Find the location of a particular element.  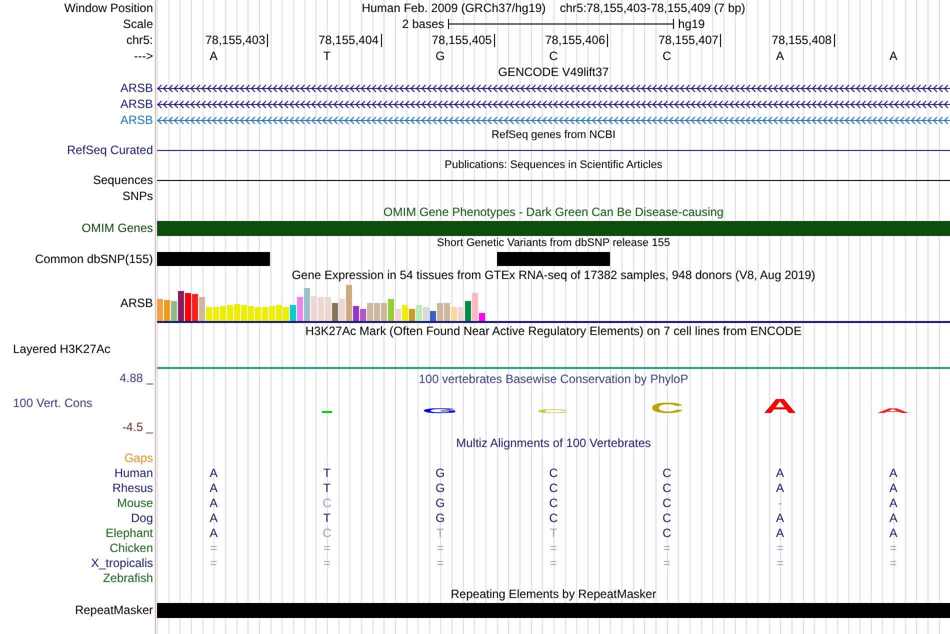

track-label: Layered H3K27Ac is located at coordinates (61, 349).